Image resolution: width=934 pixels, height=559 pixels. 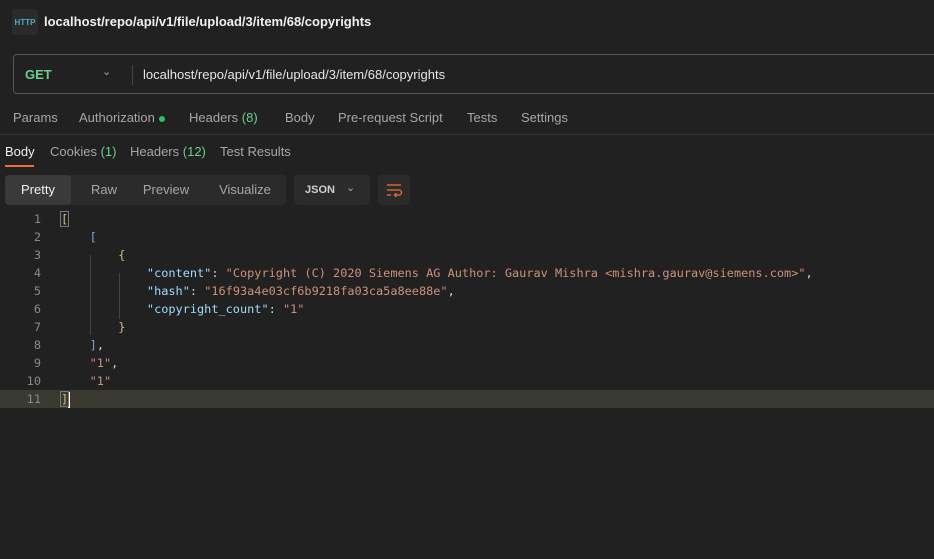 I want to click on count-badge: (8), so click(x=249, y=117).